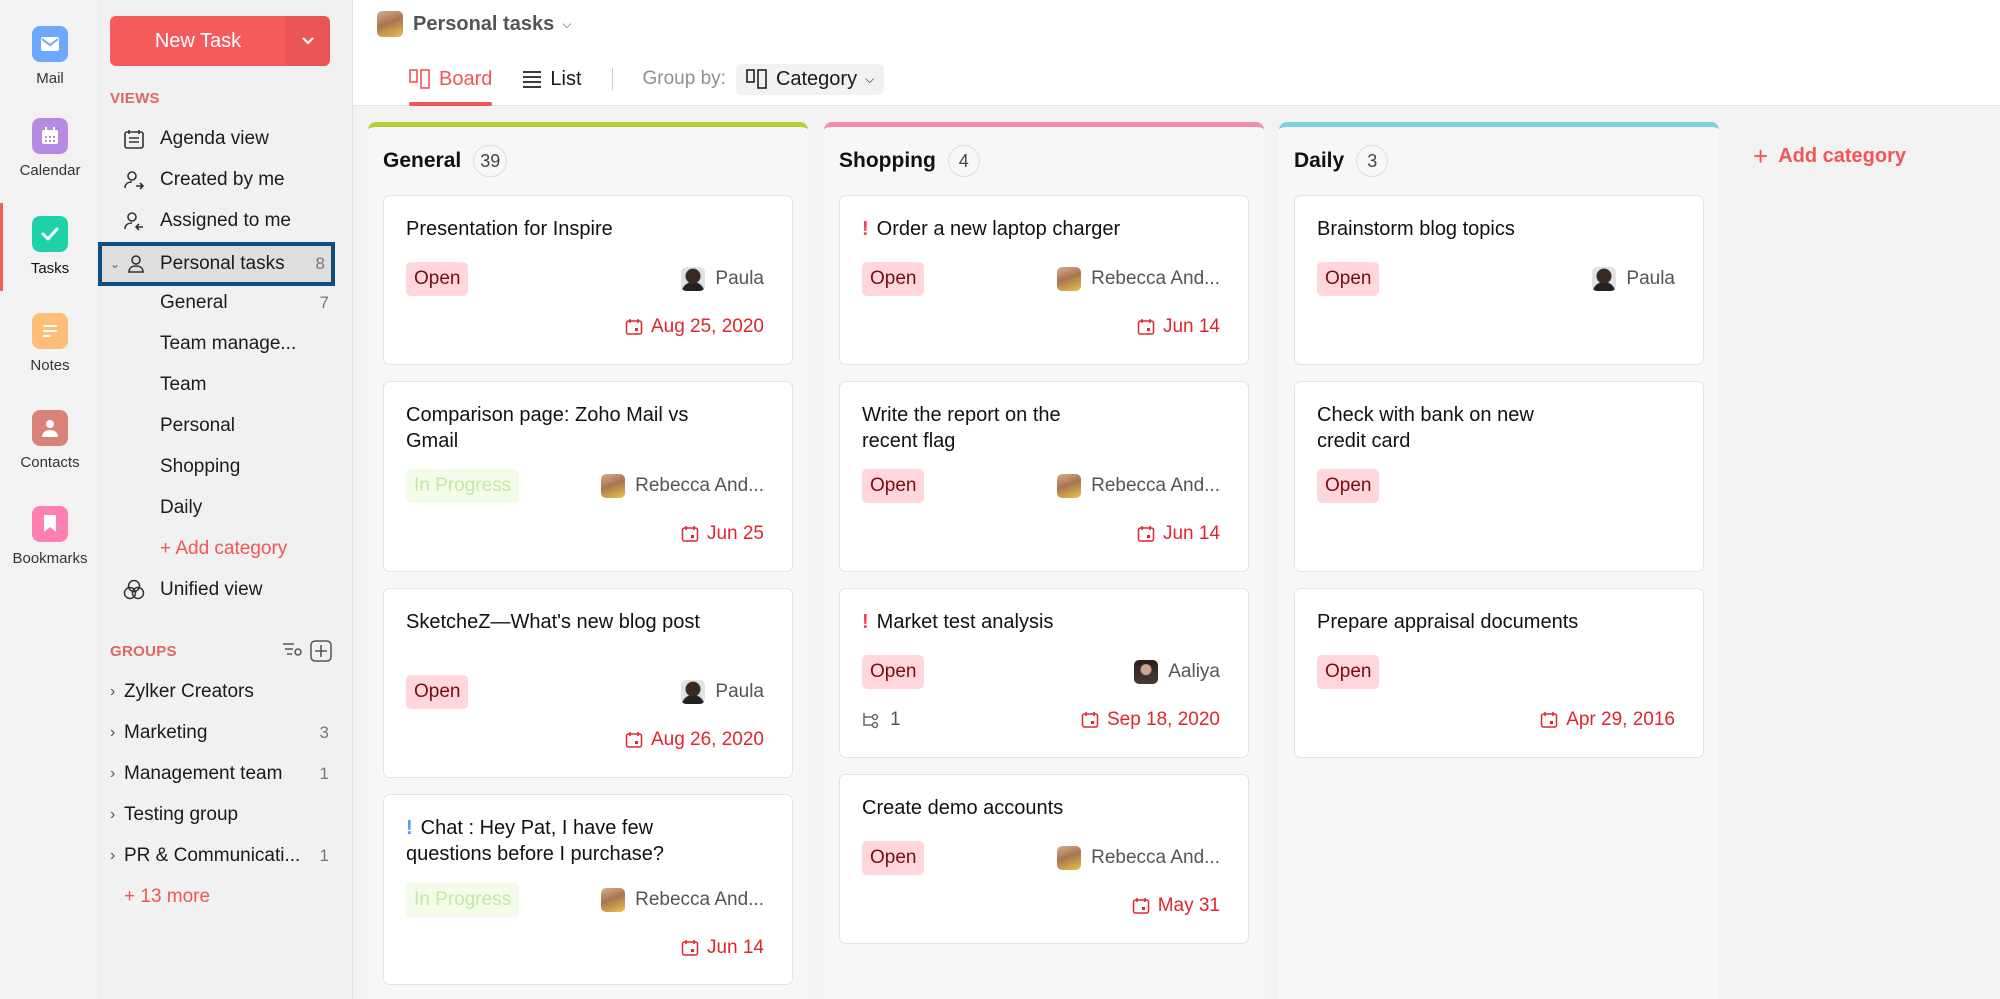 Image resolution: width=2000 pixels, height=999 pixels. What do you see at coordinates (50, 558) in the screenshot?
I see `app-label: Bookmarks` at bounding box center [50, 558].